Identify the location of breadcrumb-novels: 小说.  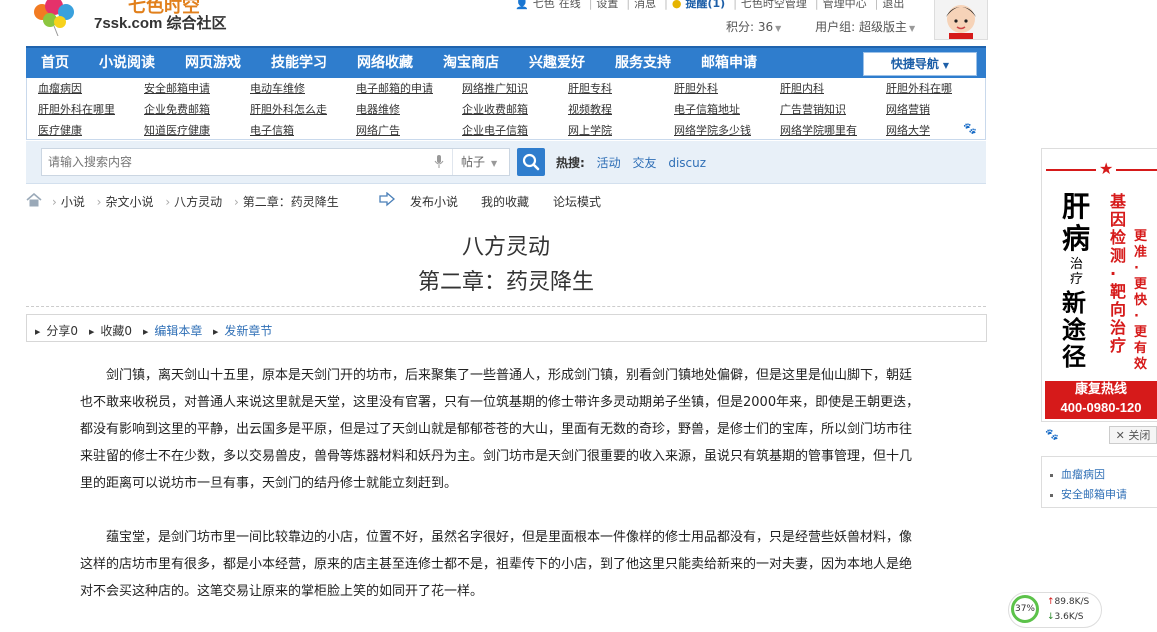
(73, 202).